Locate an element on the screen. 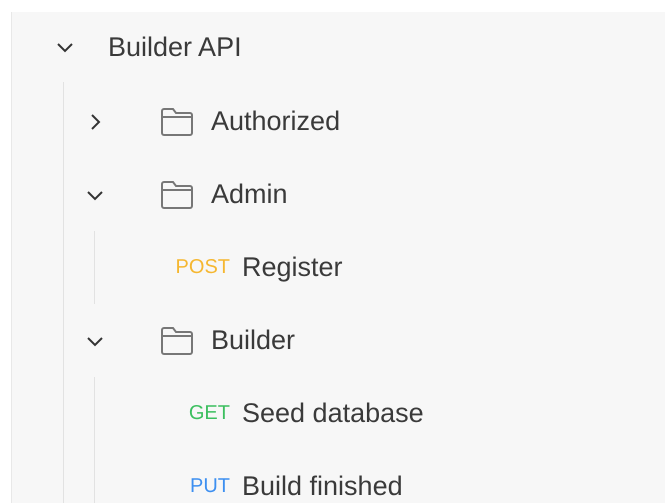  request-name: Seed database is located at coordinates (333, 413).